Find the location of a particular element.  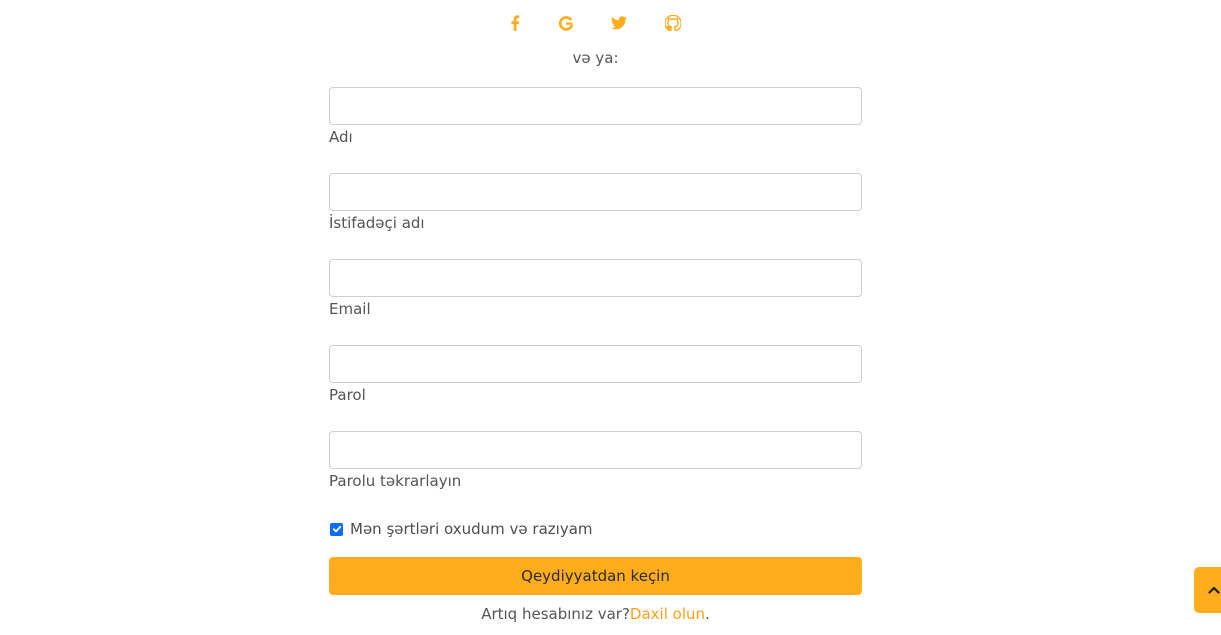

password-input is located at coordinates (595, 364).